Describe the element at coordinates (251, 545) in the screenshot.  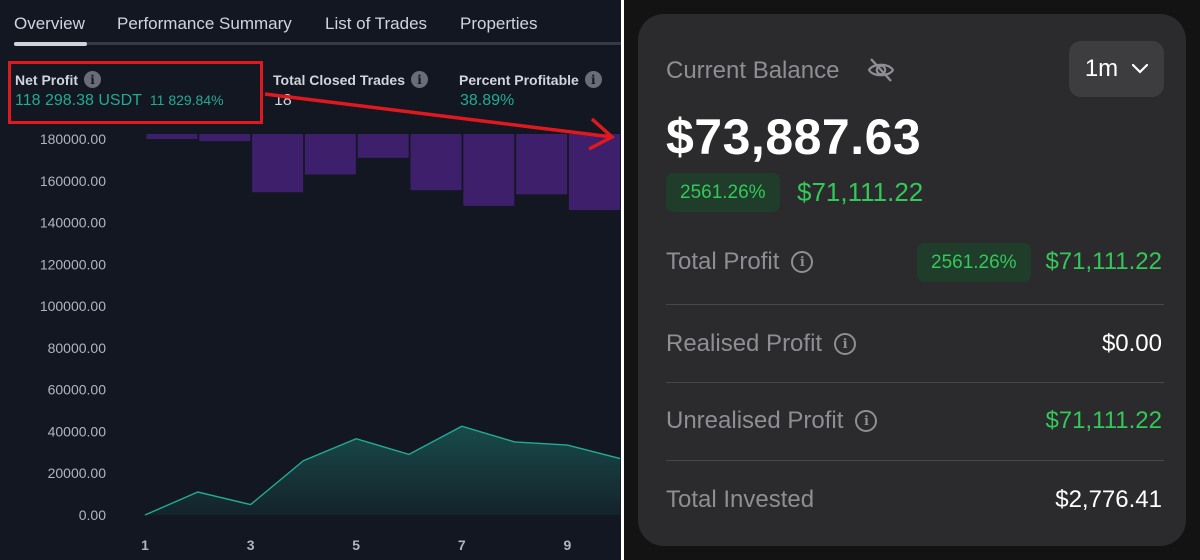
I see `x-tick-label: 3` at that location.